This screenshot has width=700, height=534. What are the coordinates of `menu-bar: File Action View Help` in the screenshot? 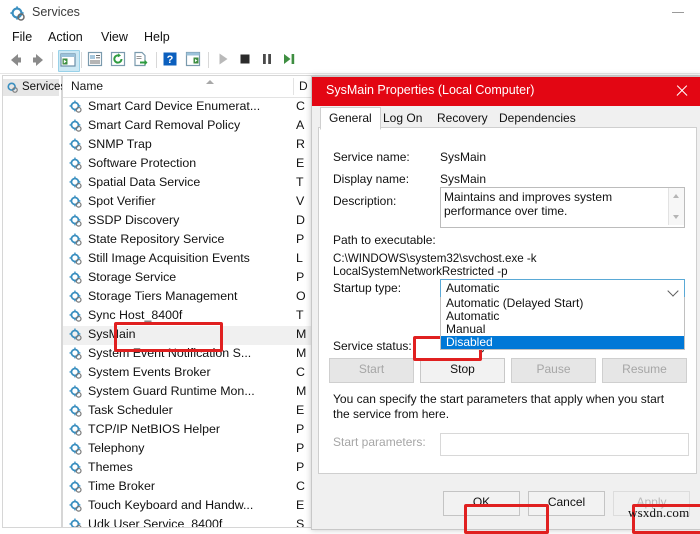 It's located at (350, 37).